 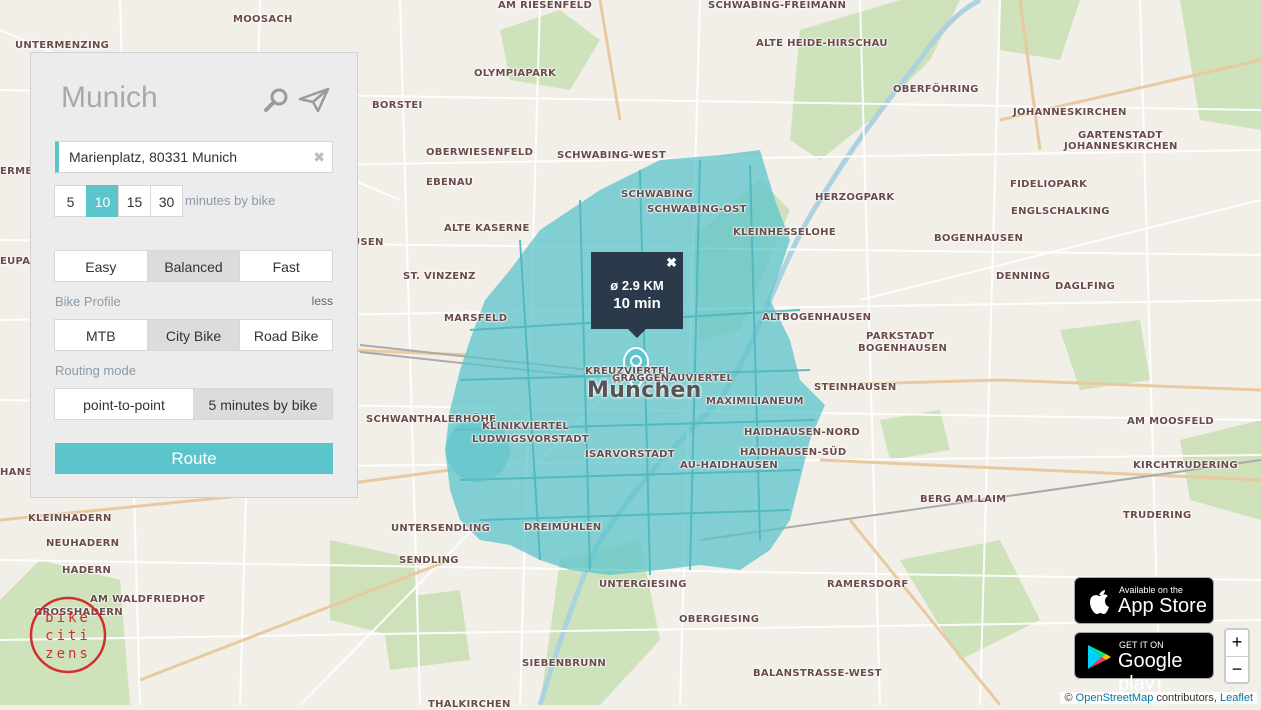 I want to click on place-label: ENGLSCHALKING, so click(x=1060, y=211).